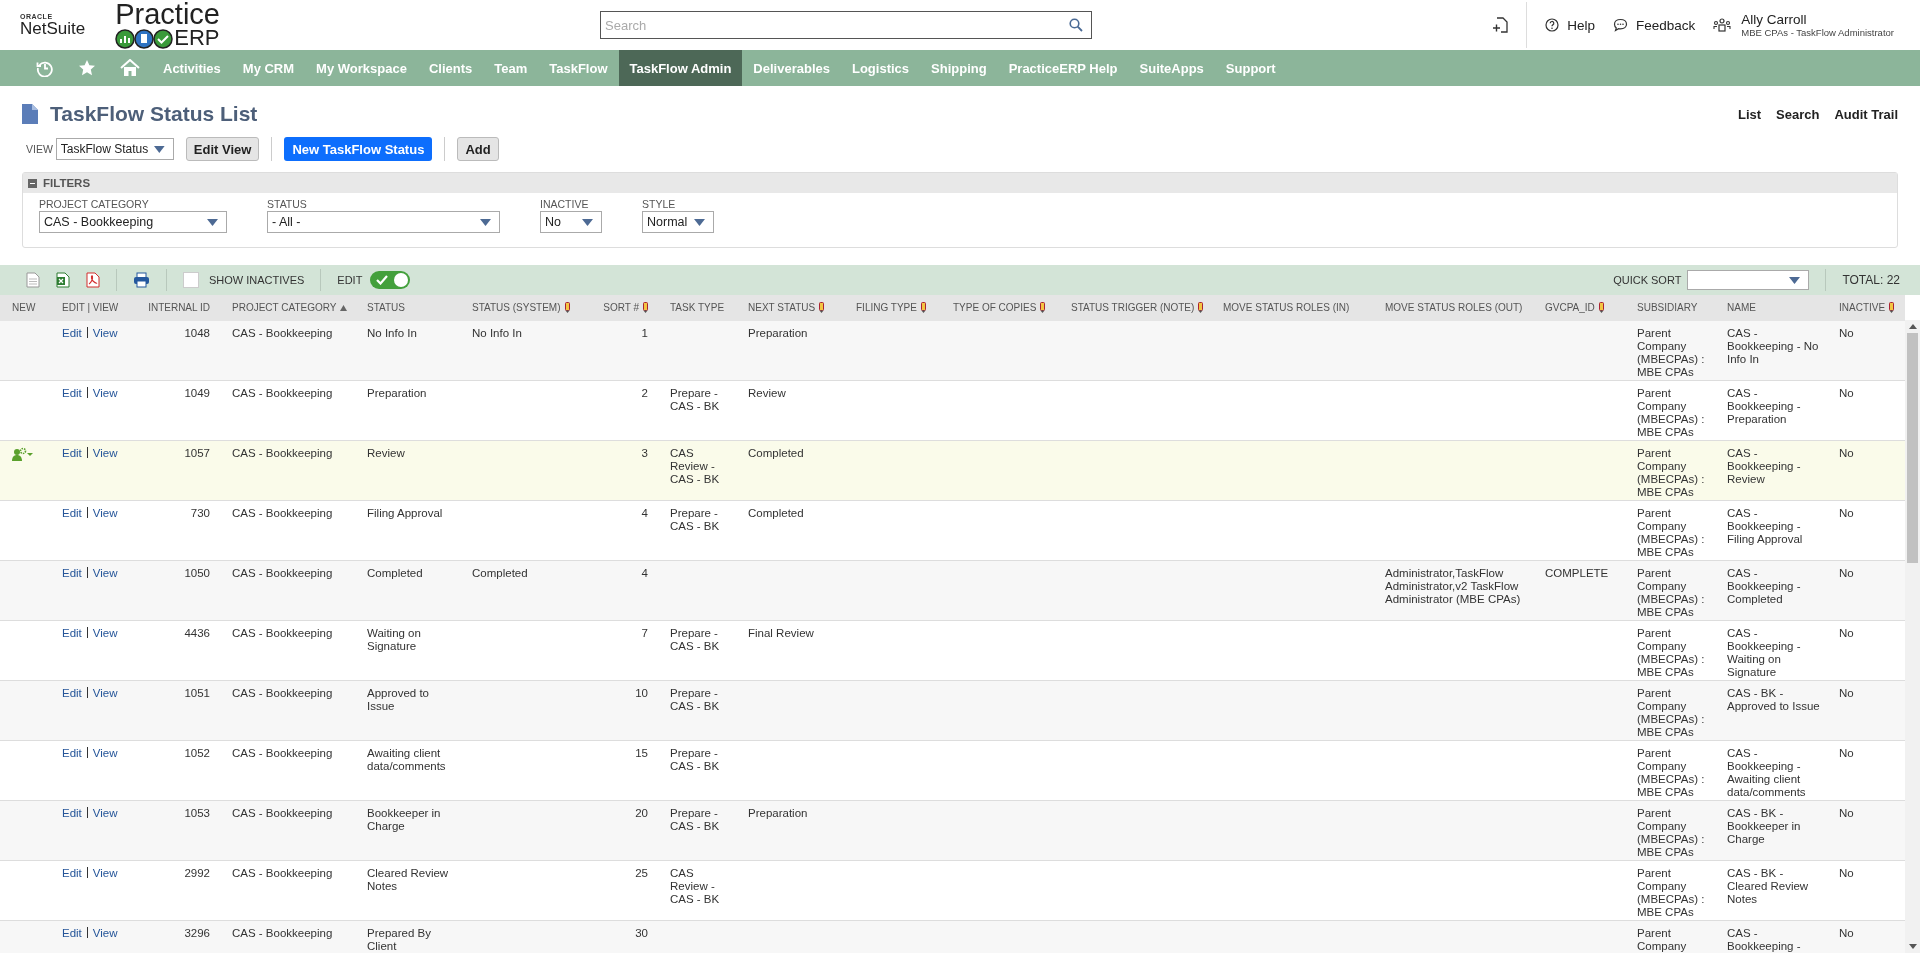  I want to click on page-link: List, so click(1749, 114).